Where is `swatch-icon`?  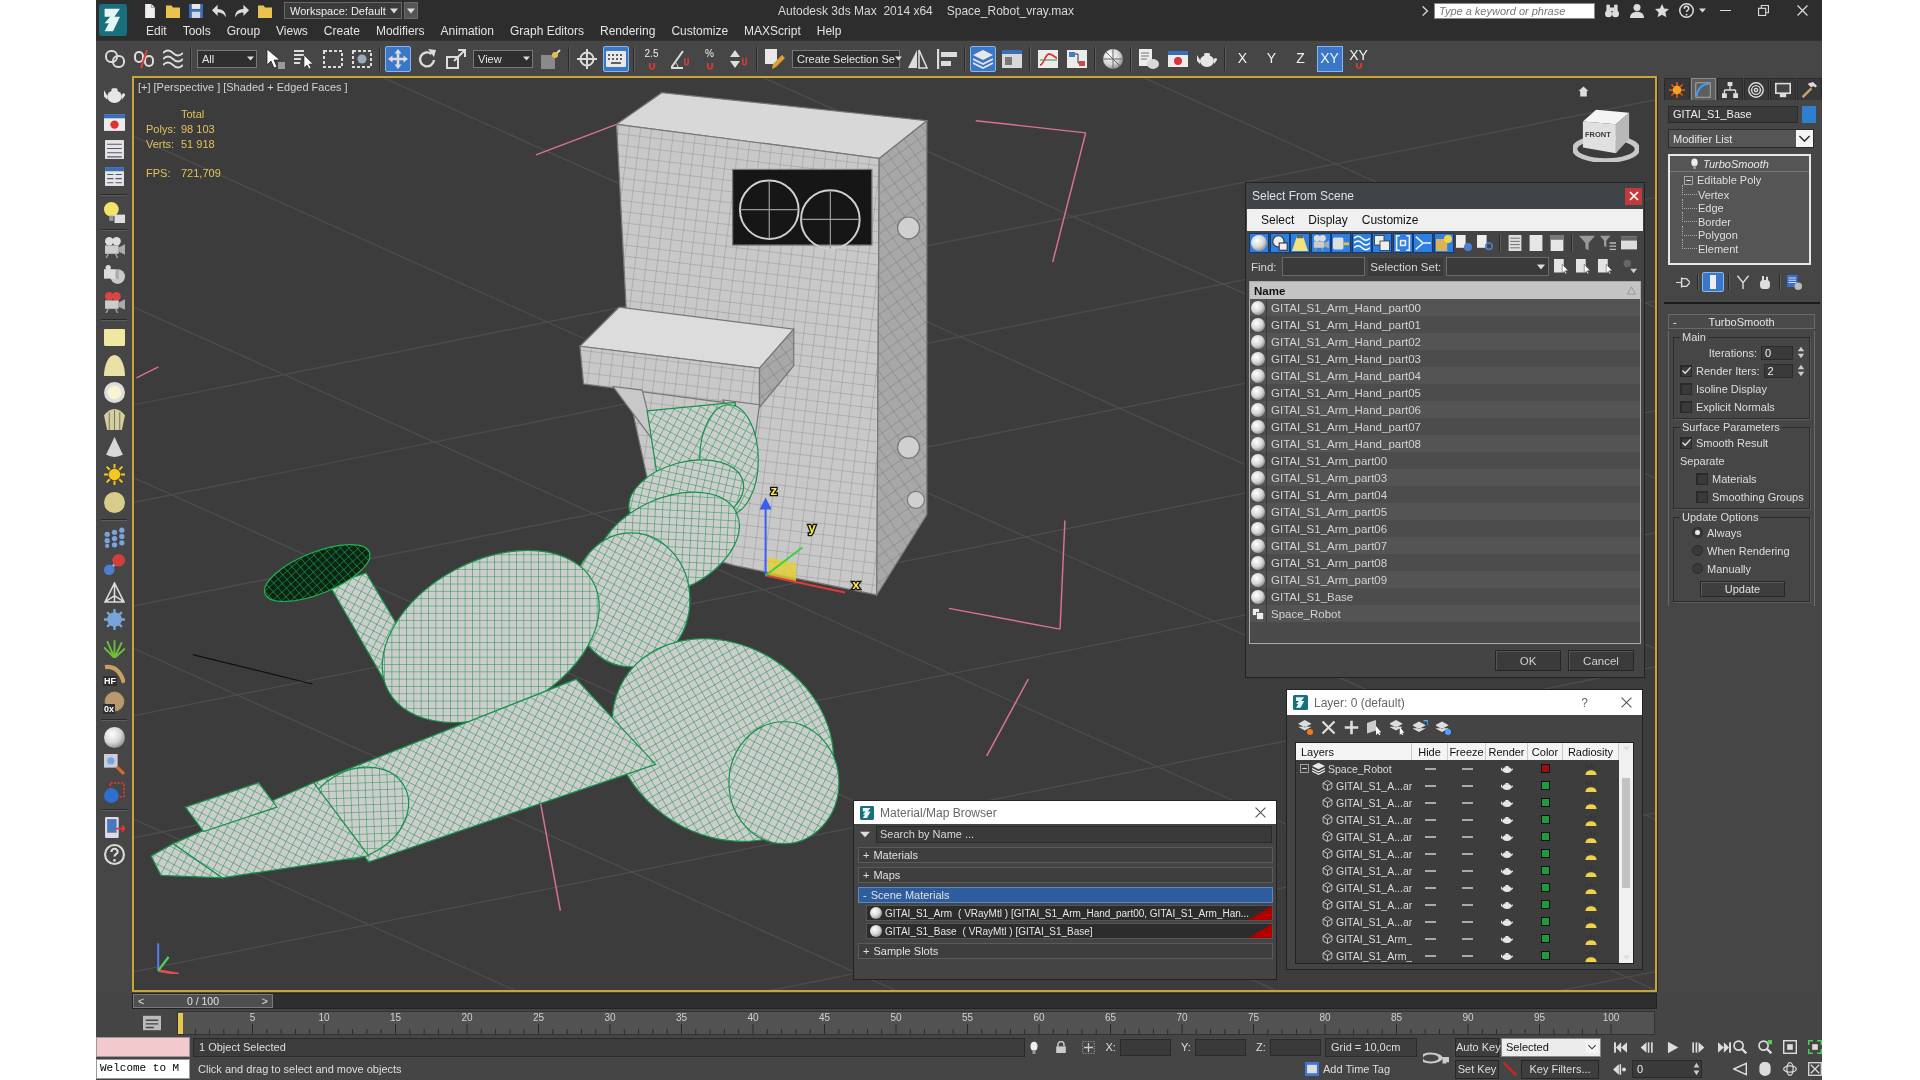
swatch-icon is located at coordinates (1809, 114).